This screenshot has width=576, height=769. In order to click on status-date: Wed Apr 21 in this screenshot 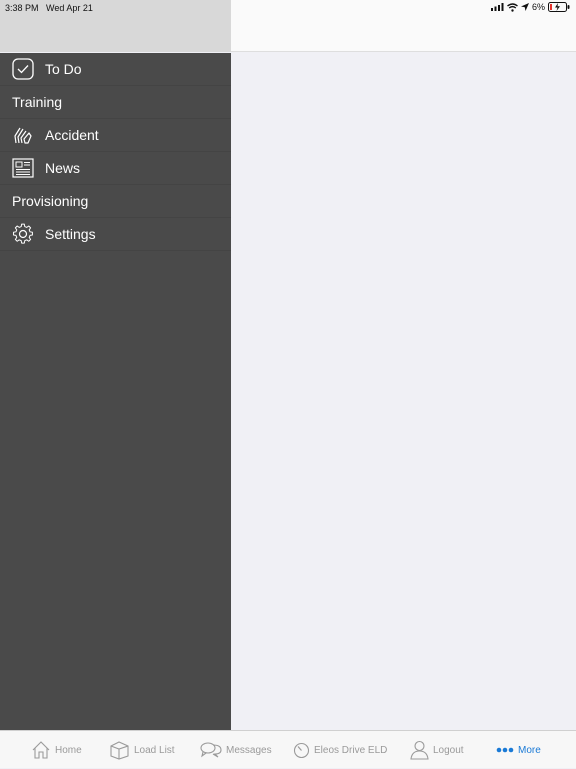, I will do `click(69, 8)`.